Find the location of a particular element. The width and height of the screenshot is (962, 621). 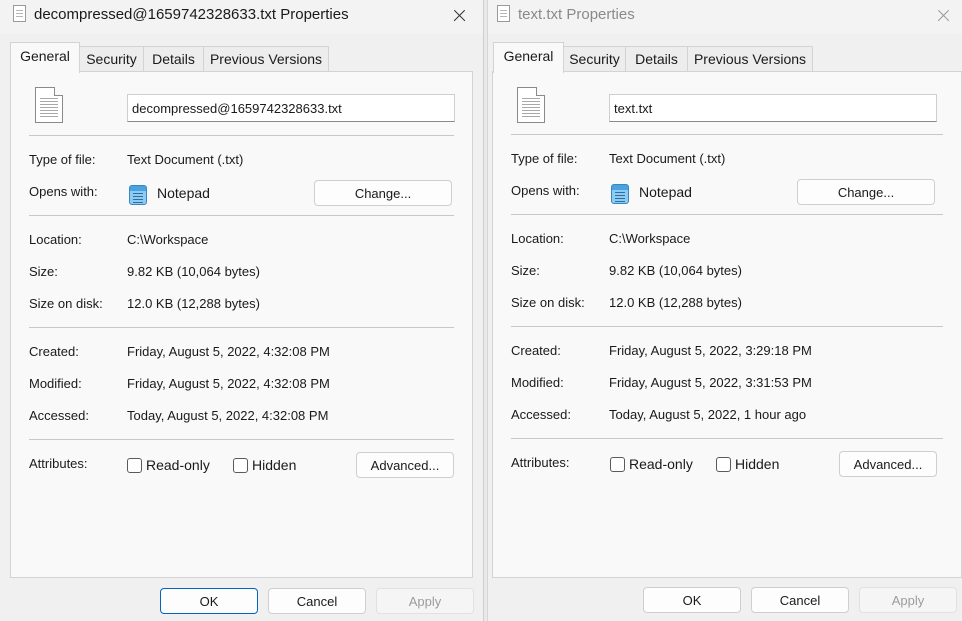

modified-value: Friday, August 5, 2022, 3:31:53 PM is located at coordinates (710, 382).